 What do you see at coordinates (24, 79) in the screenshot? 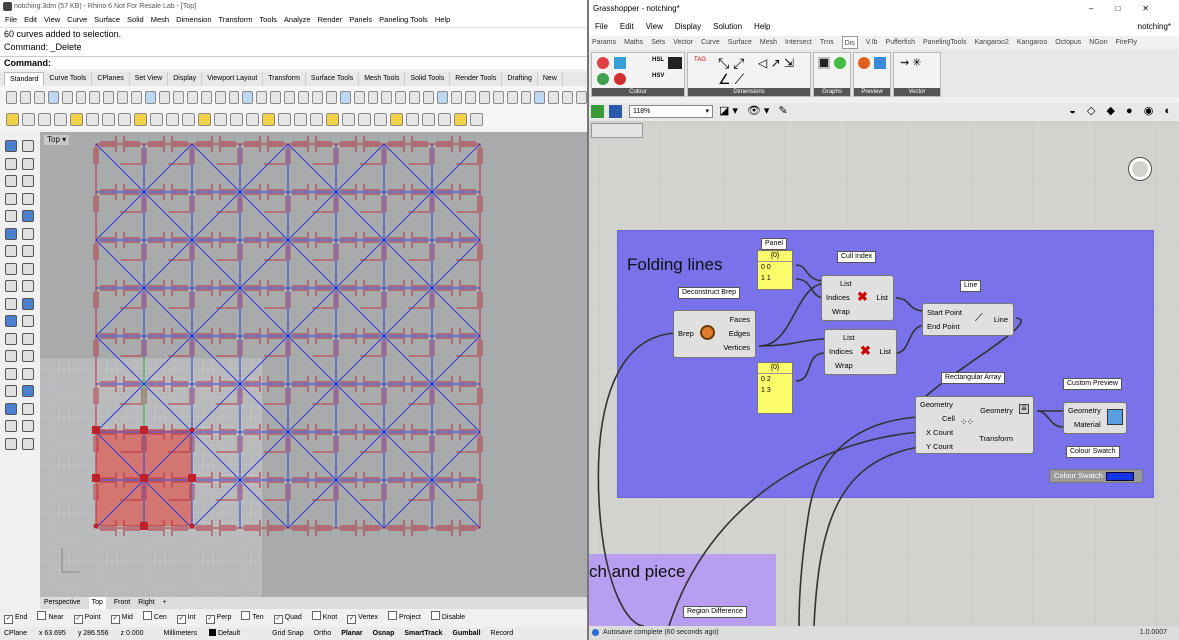
I see `tab-standard: Standard` at bounding box center [24, 79].